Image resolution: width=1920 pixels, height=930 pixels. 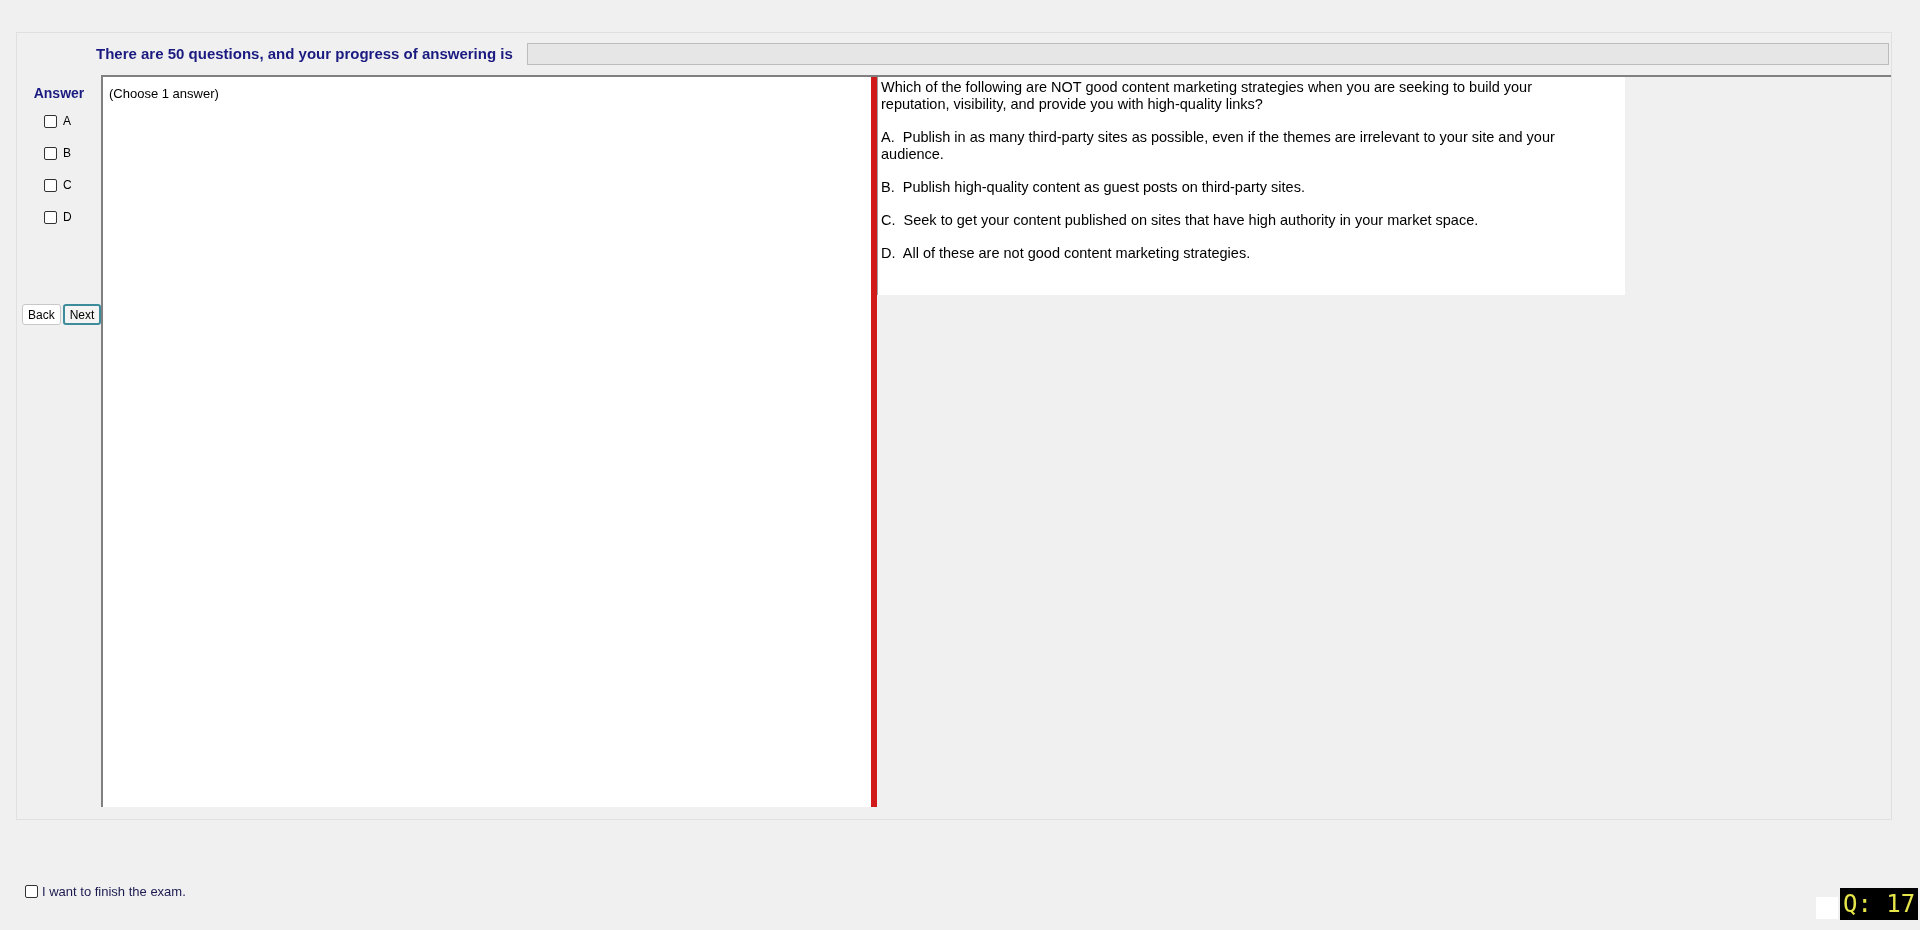 I want to click on answer-label: Answer, so click(x=59, y=93).